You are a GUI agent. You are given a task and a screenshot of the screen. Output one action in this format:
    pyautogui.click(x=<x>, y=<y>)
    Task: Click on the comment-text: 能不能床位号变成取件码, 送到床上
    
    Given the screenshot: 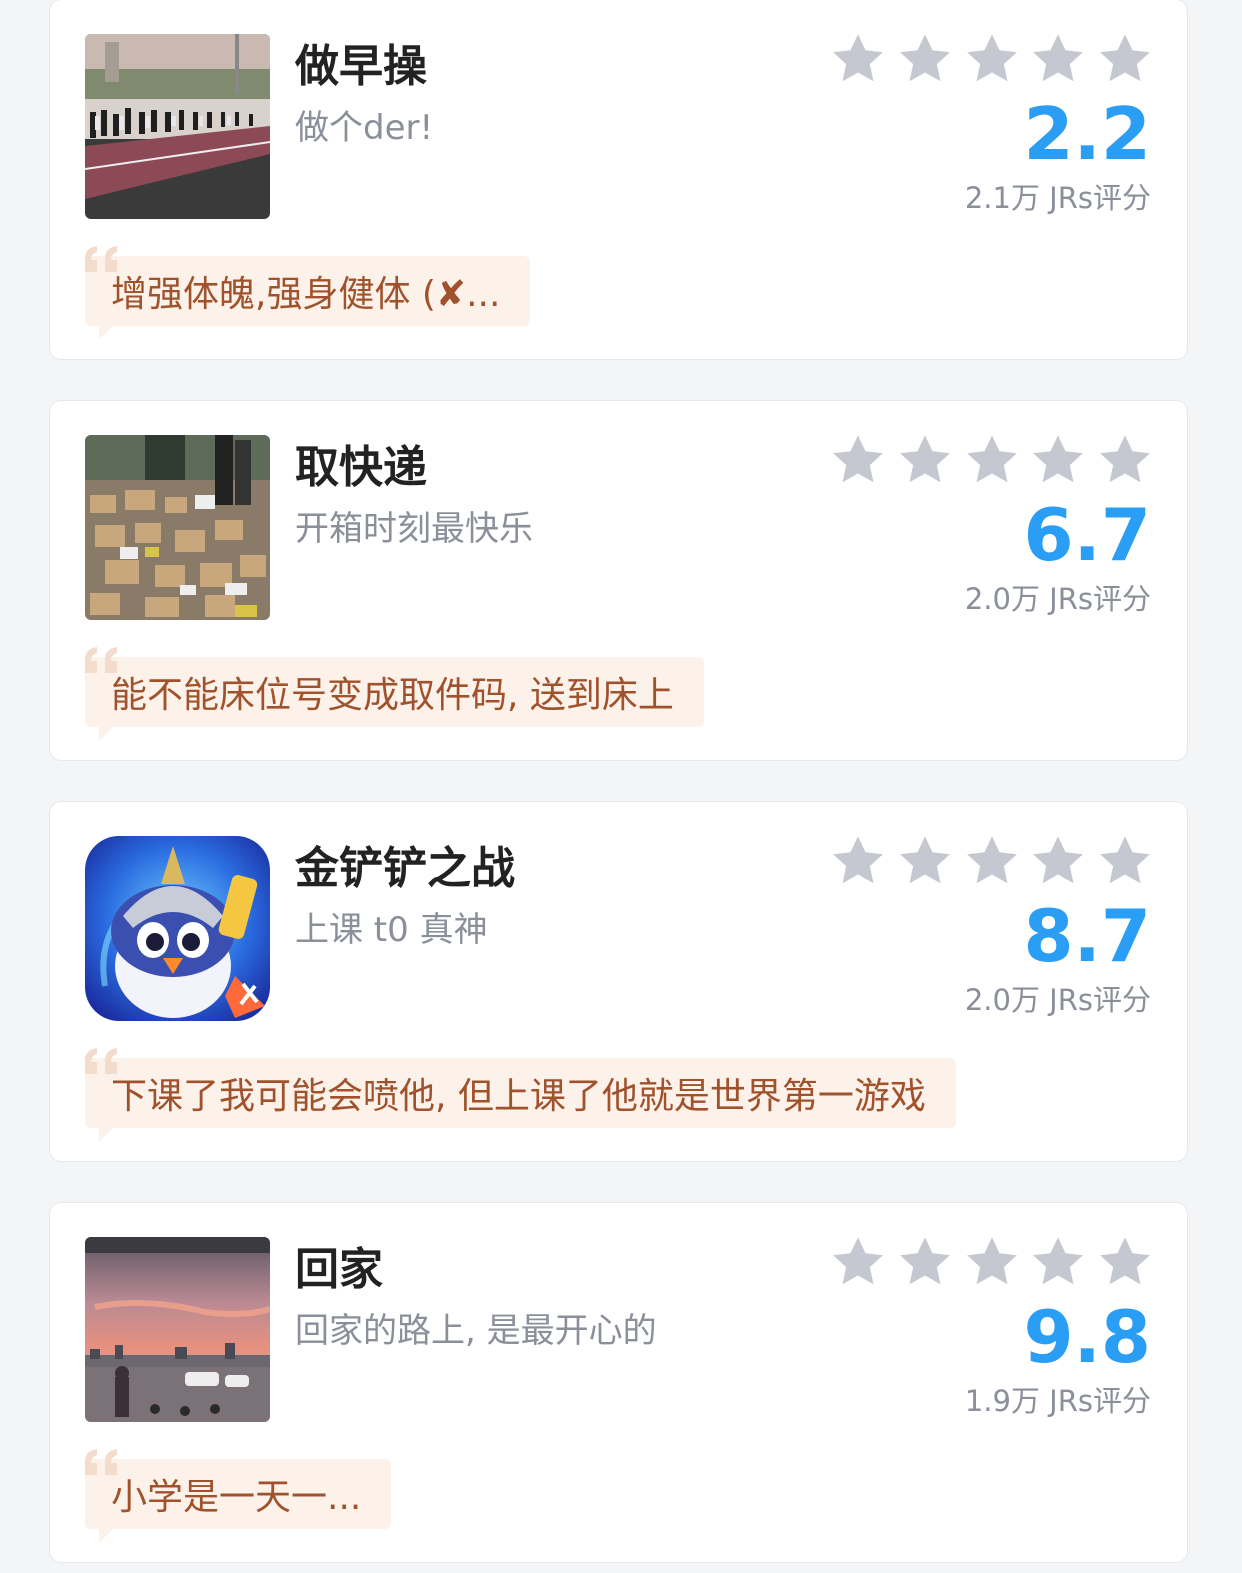 What is the action you would take?
    pyautogui.click(x=392, y=695)
    